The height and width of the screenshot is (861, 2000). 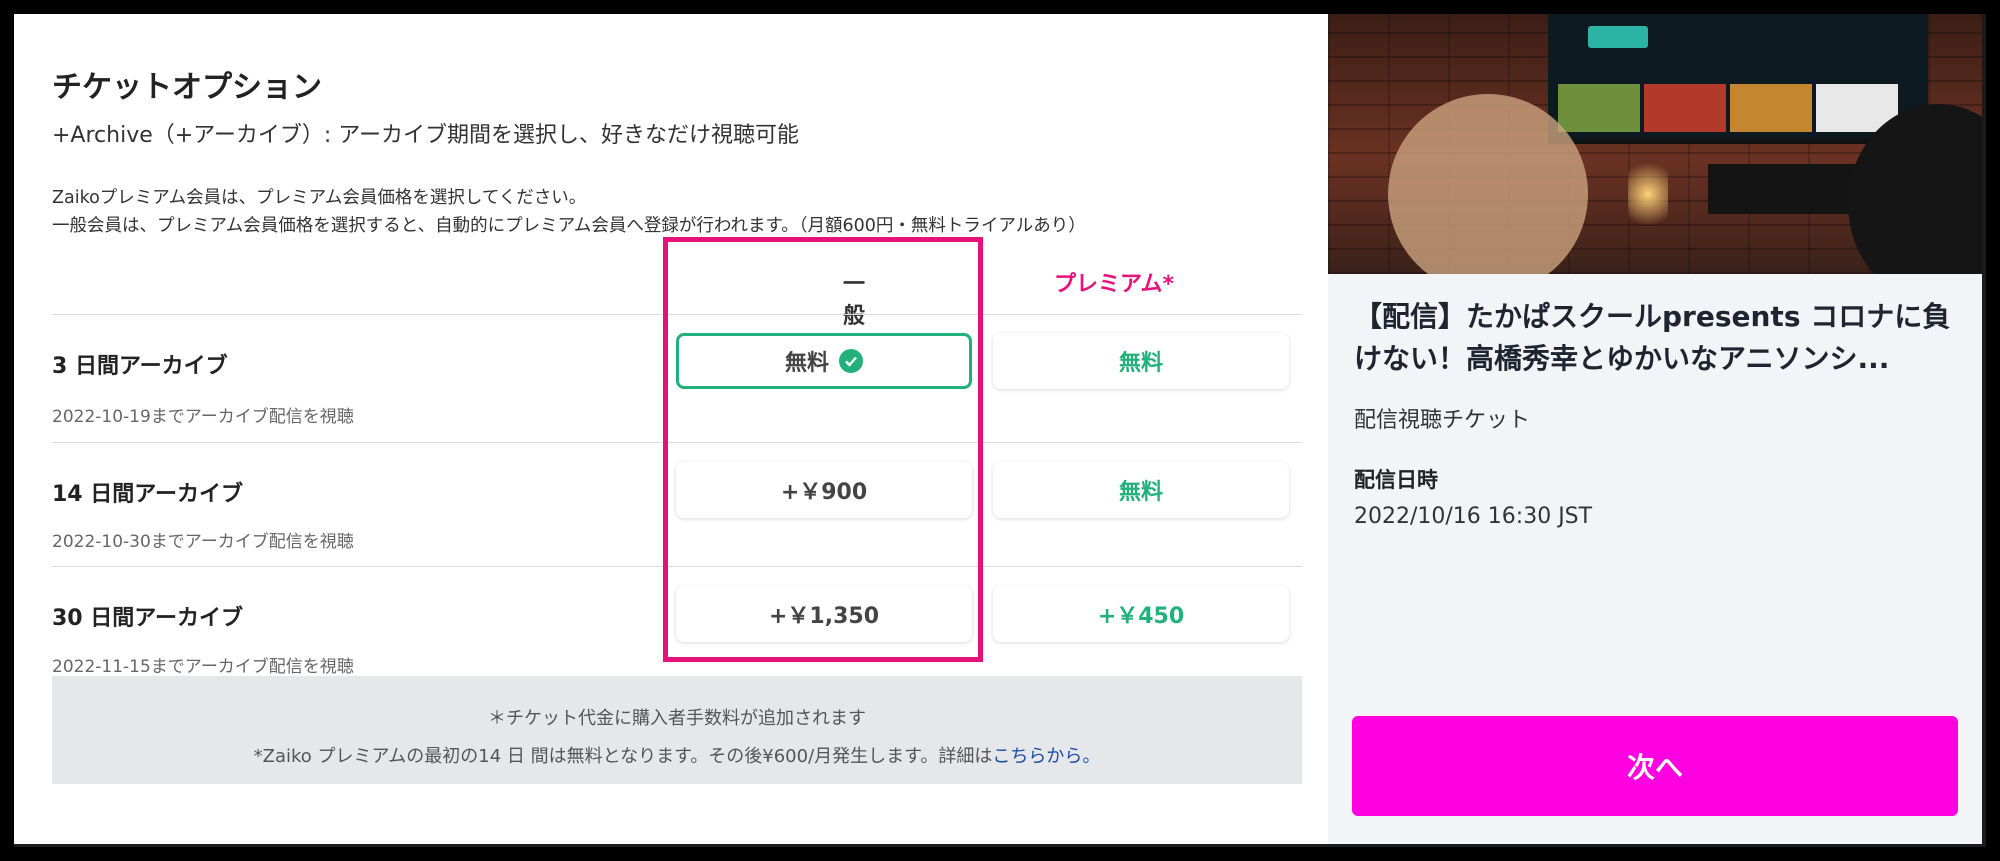 I want to click on option-title-14day: 14 日間アーカイブ, so click(x=147, y=494).